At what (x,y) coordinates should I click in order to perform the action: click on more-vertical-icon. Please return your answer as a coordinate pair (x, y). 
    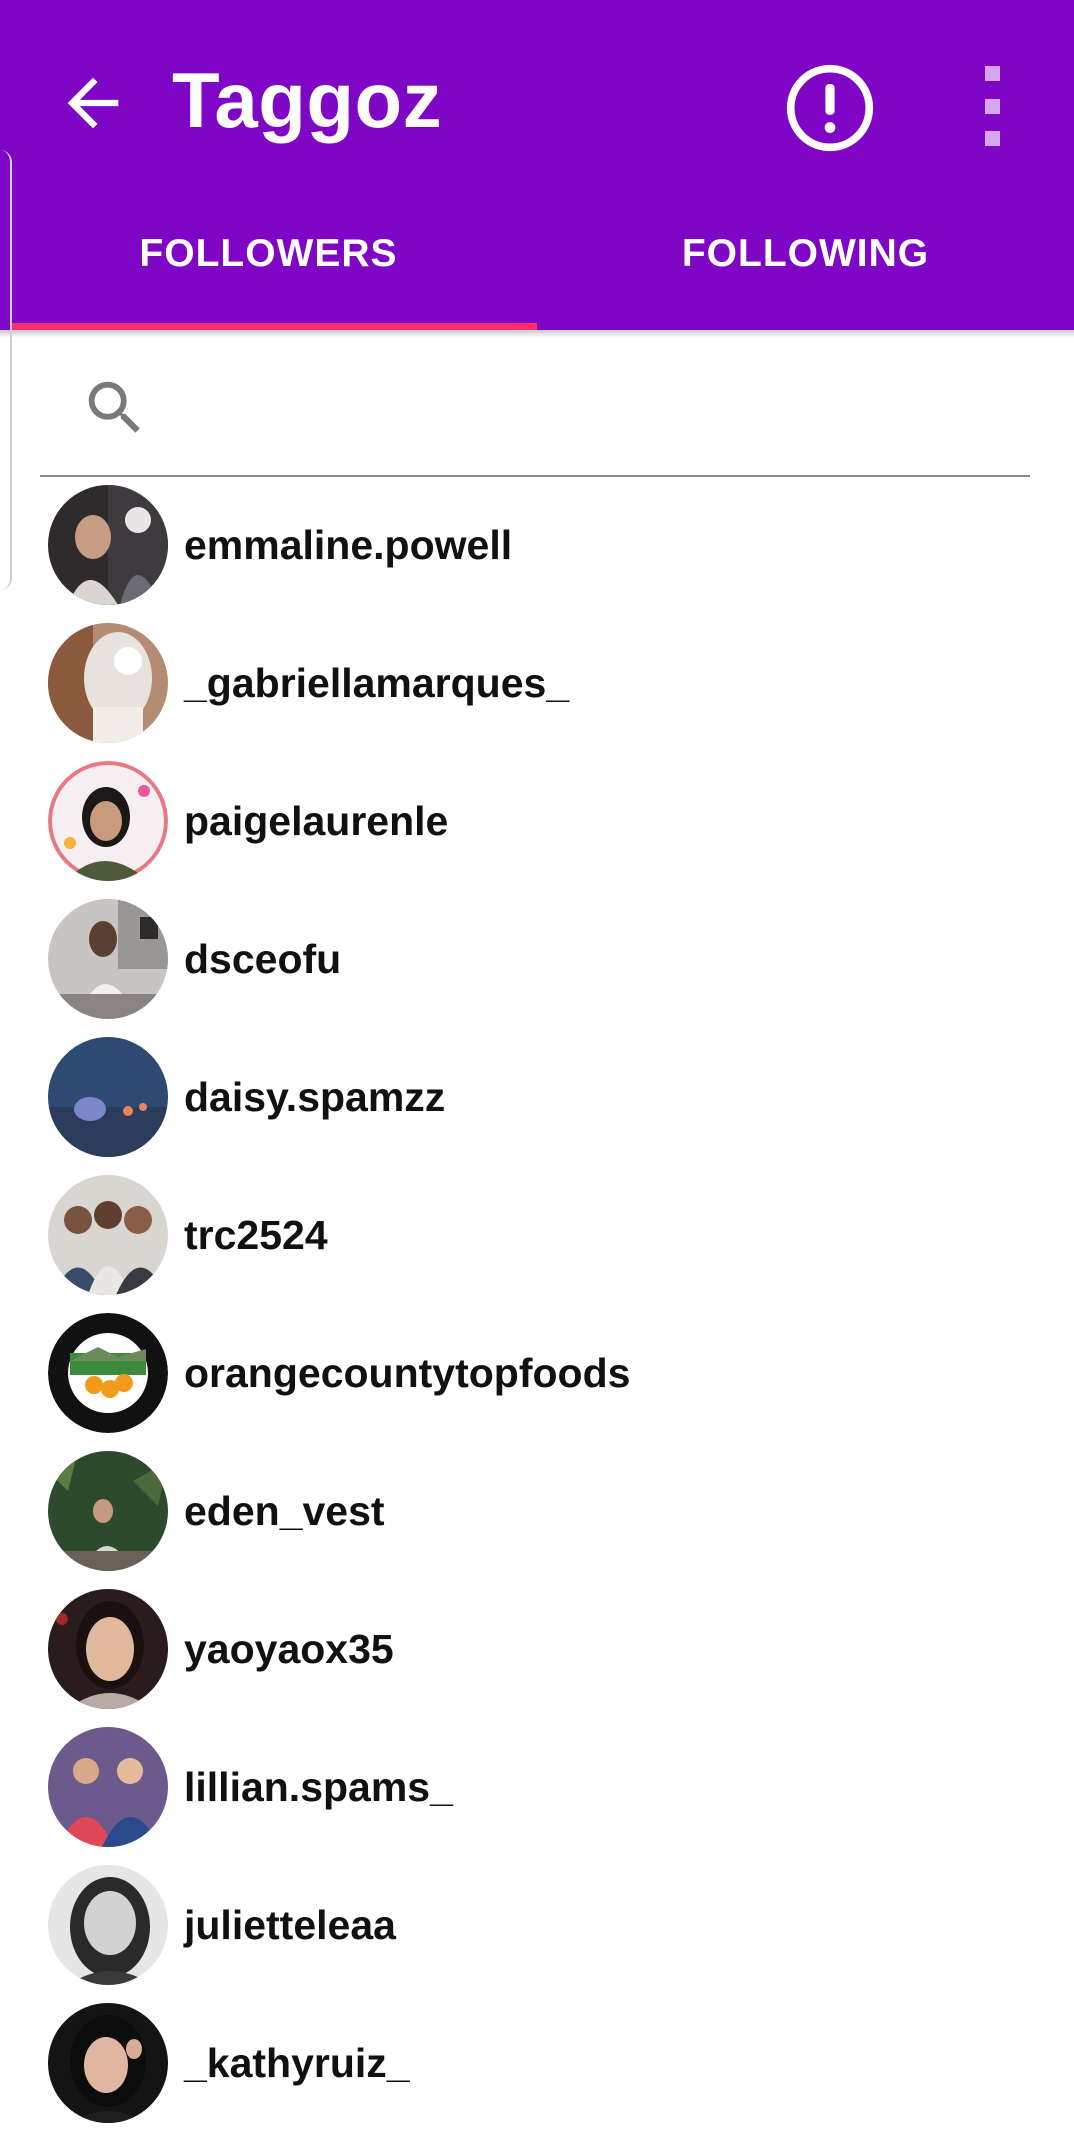
    Looking at the image, I should click on (992, 73).